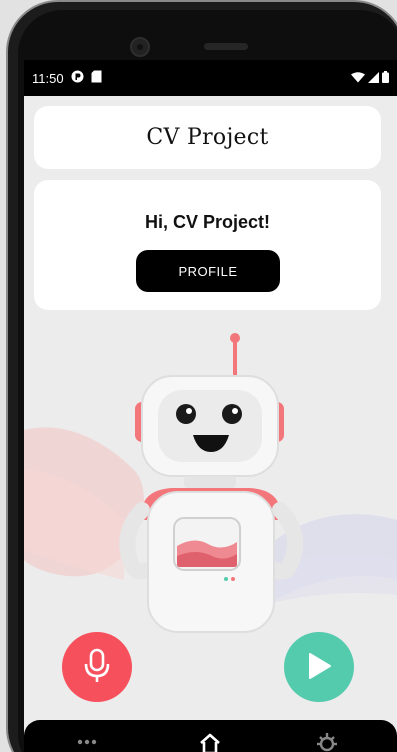 This screenshot has width=397, height=752. I want to click on nav-home, so click(210, 742).